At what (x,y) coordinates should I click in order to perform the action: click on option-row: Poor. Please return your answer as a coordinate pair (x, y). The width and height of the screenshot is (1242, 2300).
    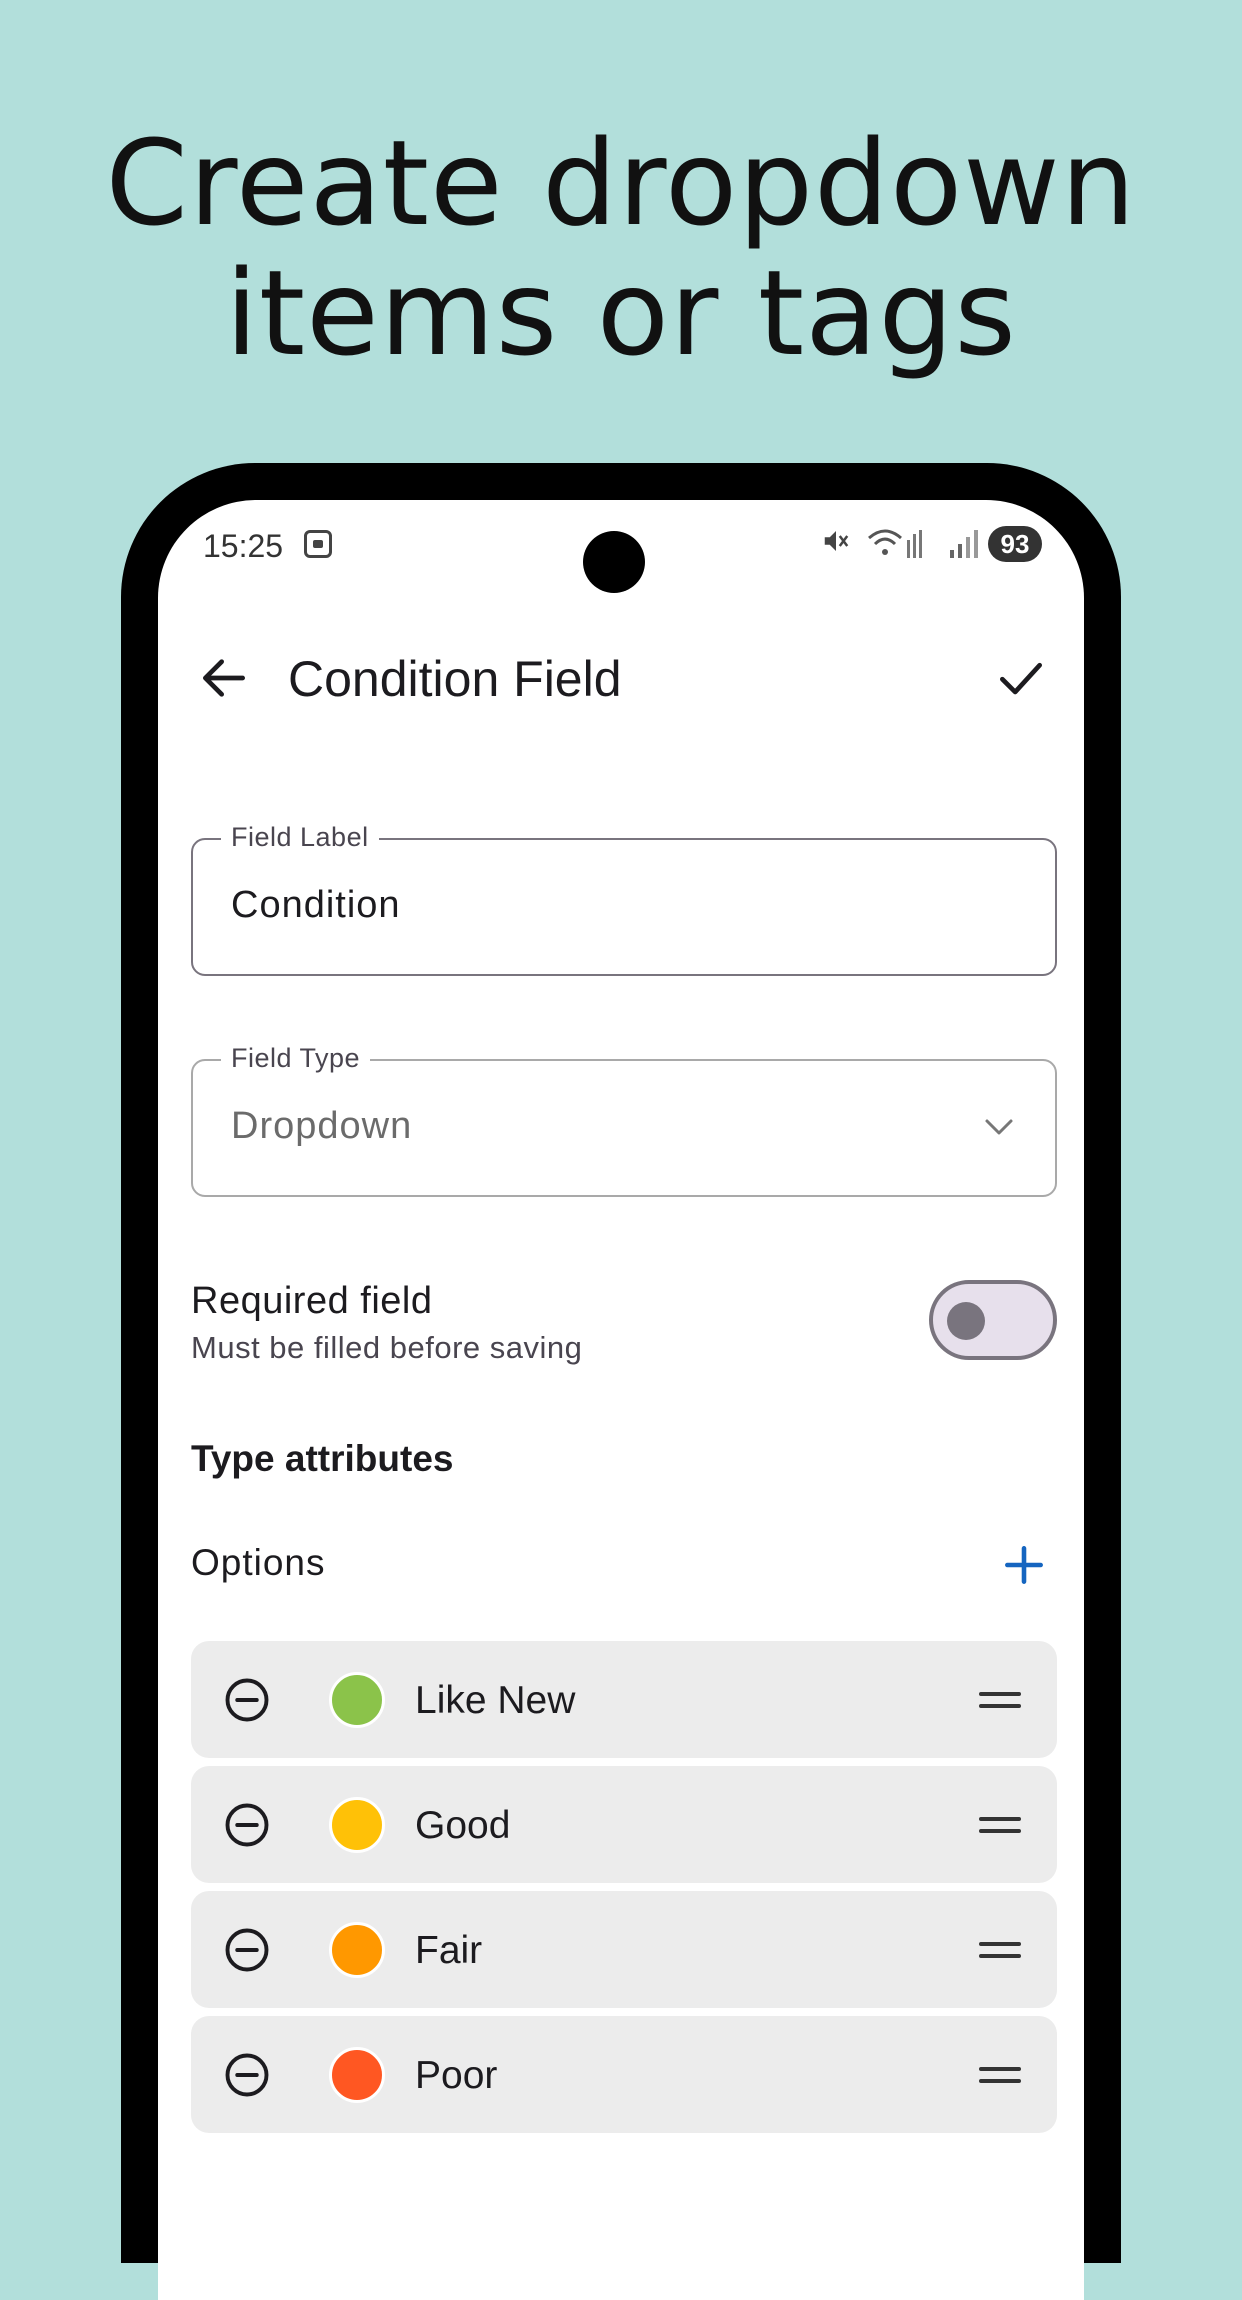
    Looking at the image, I should click on (624, 2074).